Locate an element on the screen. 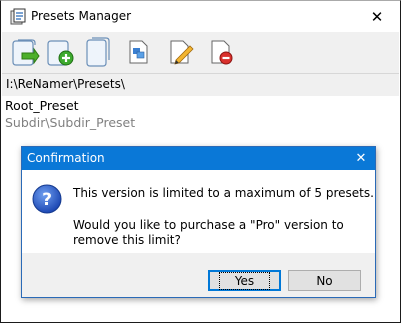  rename-preset-button is located at coordinates (139, 52).